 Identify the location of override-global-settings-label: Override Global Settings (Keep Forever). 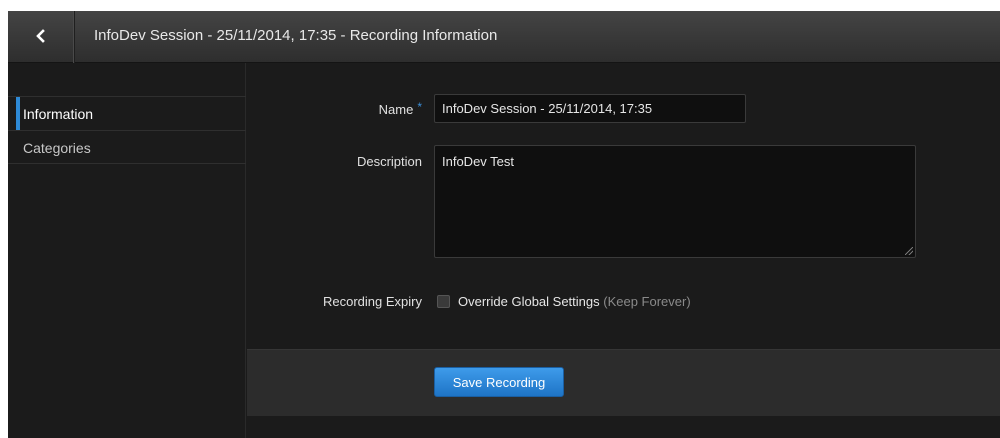
(574, 301).